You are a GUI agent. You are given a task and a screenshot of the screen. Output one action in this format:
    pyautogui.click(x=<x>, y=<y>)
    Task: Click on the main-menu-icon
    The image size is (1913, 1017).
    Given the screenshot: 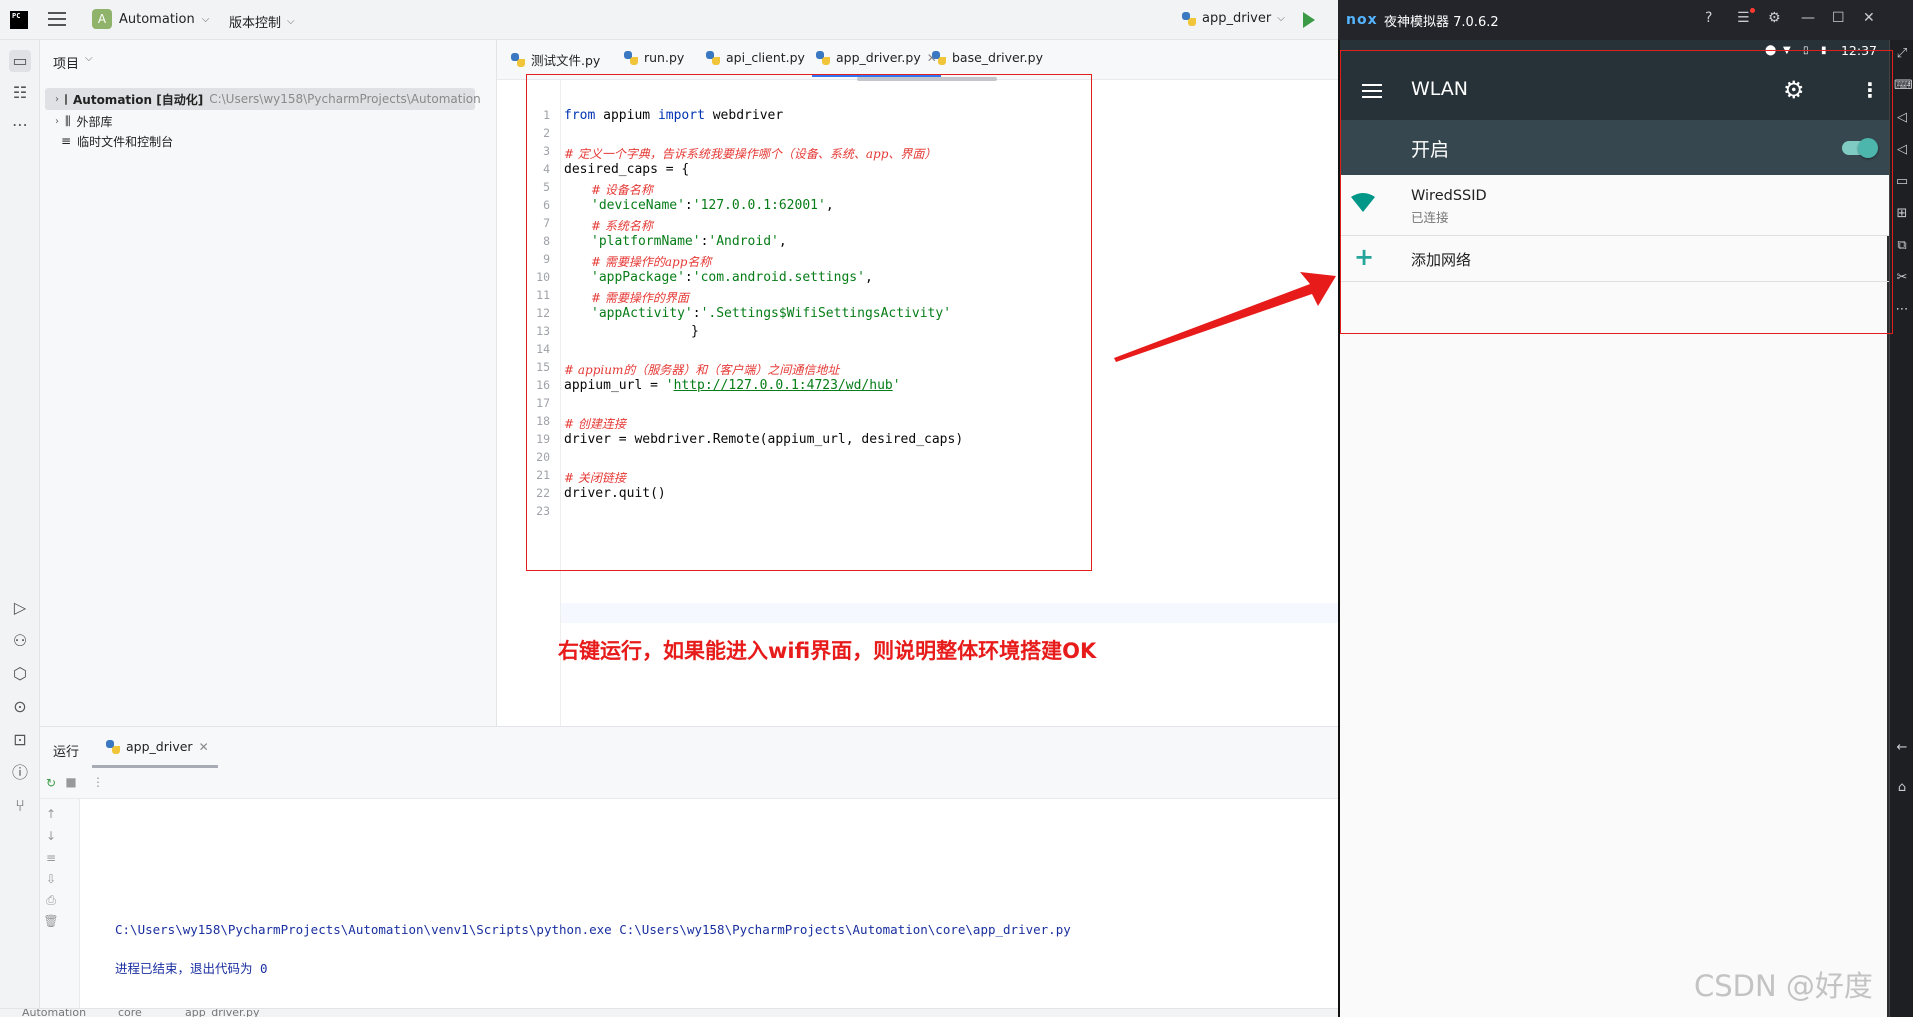 What is the action you would take?
    pyautogui.click(x=57, y=19)
    